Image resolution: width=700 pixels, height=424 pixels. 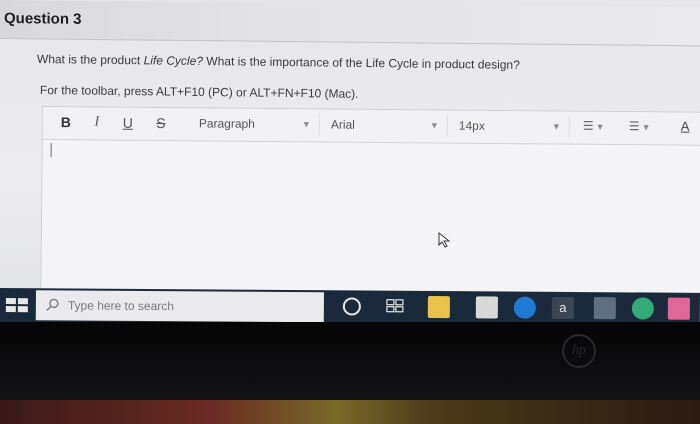 I want to click on windows-taskbar: Type here to search a, so click(x=350, y=305).